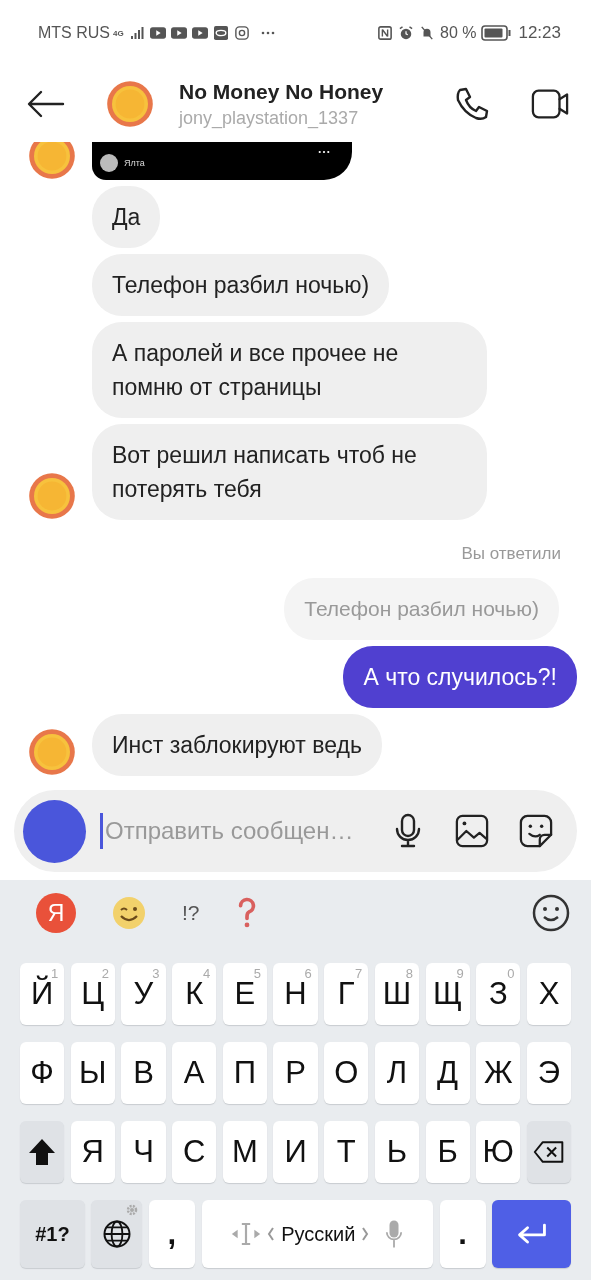 Image resolution: width=591 pixels, height=1280 pixels. Describe the element at coordinates (207, 973) in the screenshot. I see `key-hint: 4` at that location.